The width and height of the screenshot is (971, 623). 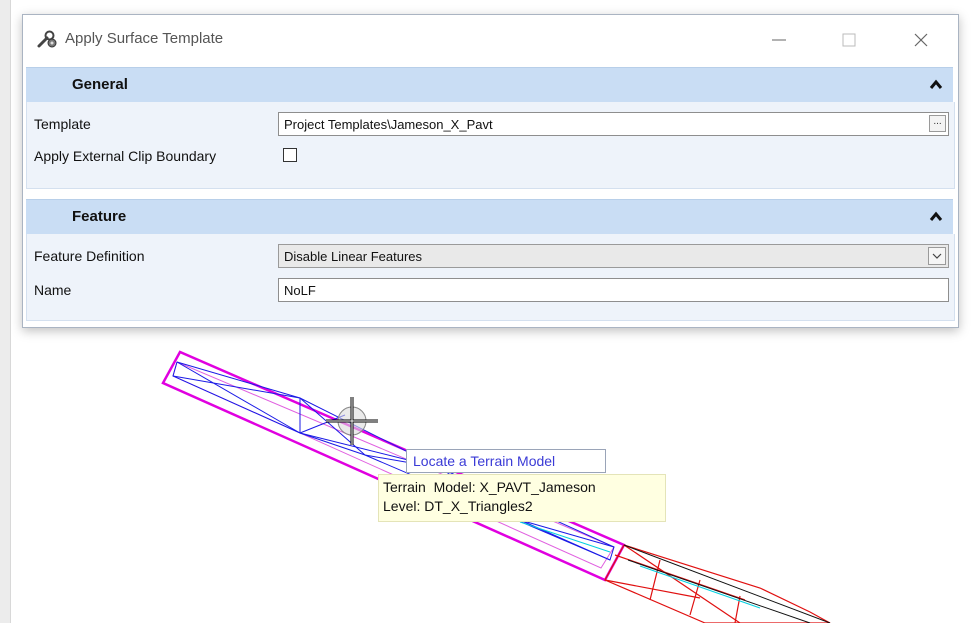 What do you see at coordinates (613, 290) in the screenshot?
I see `name-input: NoLF` at bounding box center [613, 290].